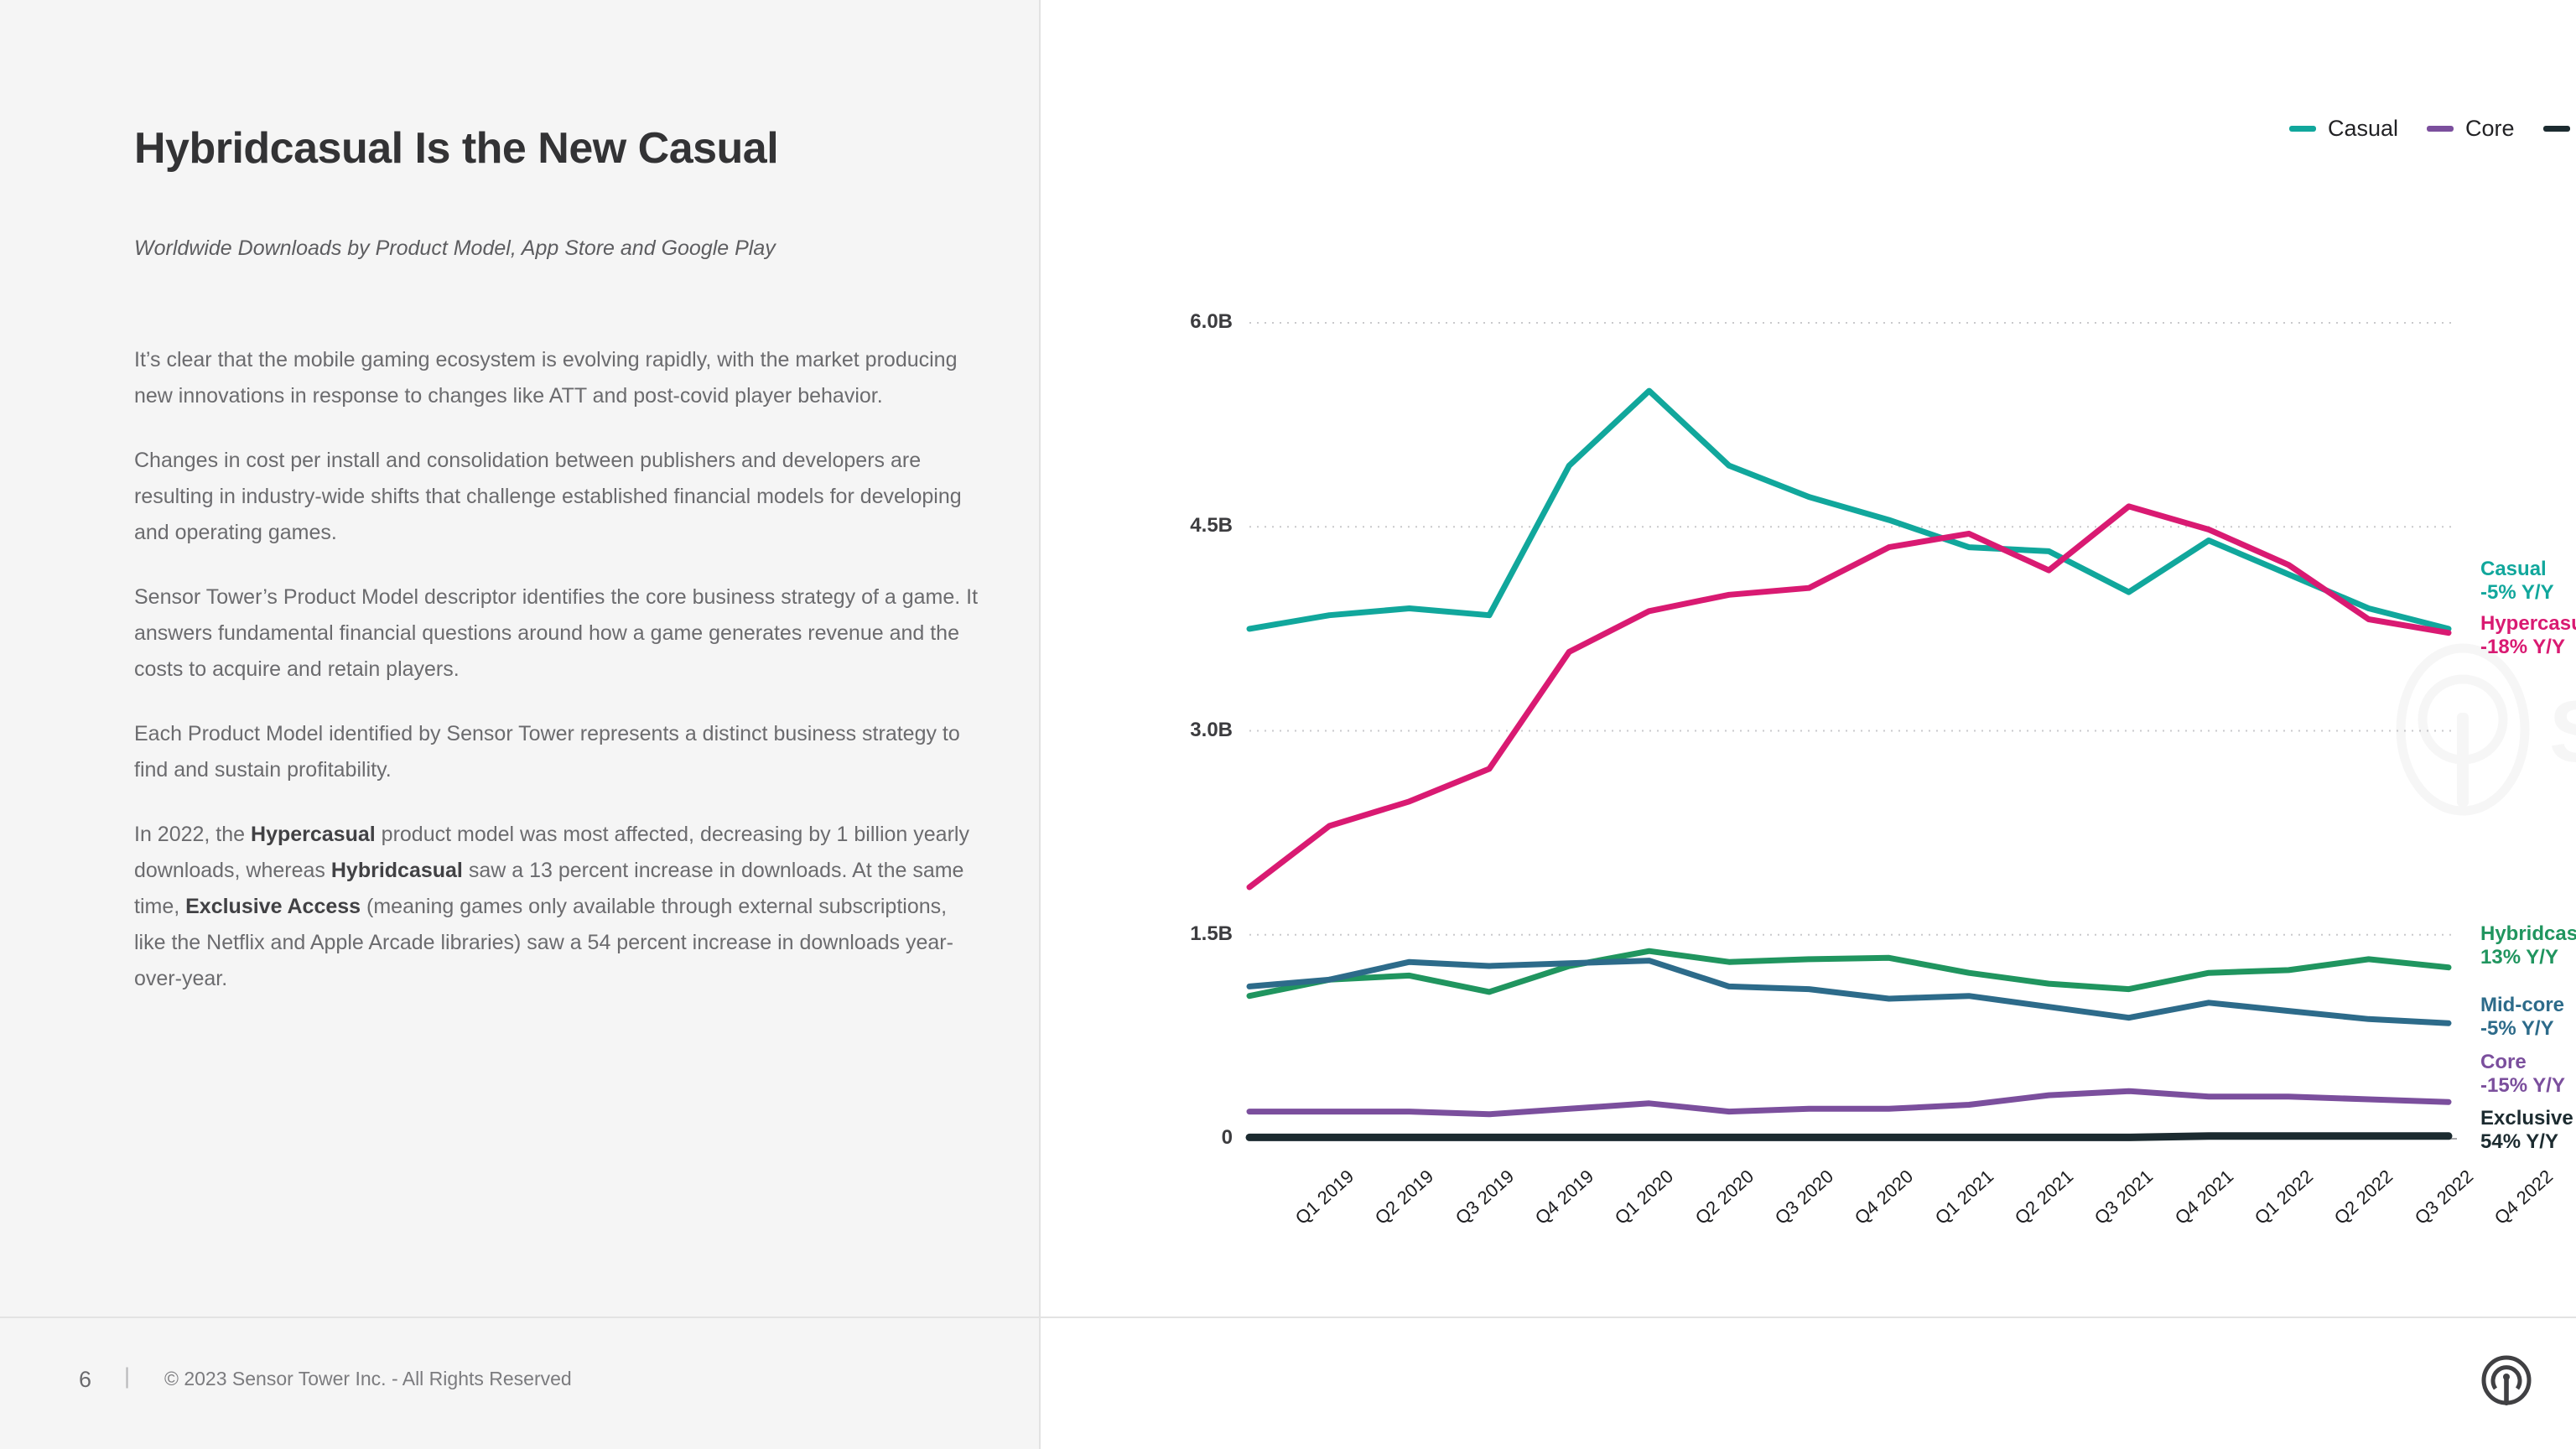 This screenshot has height=1449, width=2576. What do you see at coordinates (2522, 1085) in the screenshot?
I see `annotation-series-value: -15% Y/Y` at bounding box center [2522, 1085].